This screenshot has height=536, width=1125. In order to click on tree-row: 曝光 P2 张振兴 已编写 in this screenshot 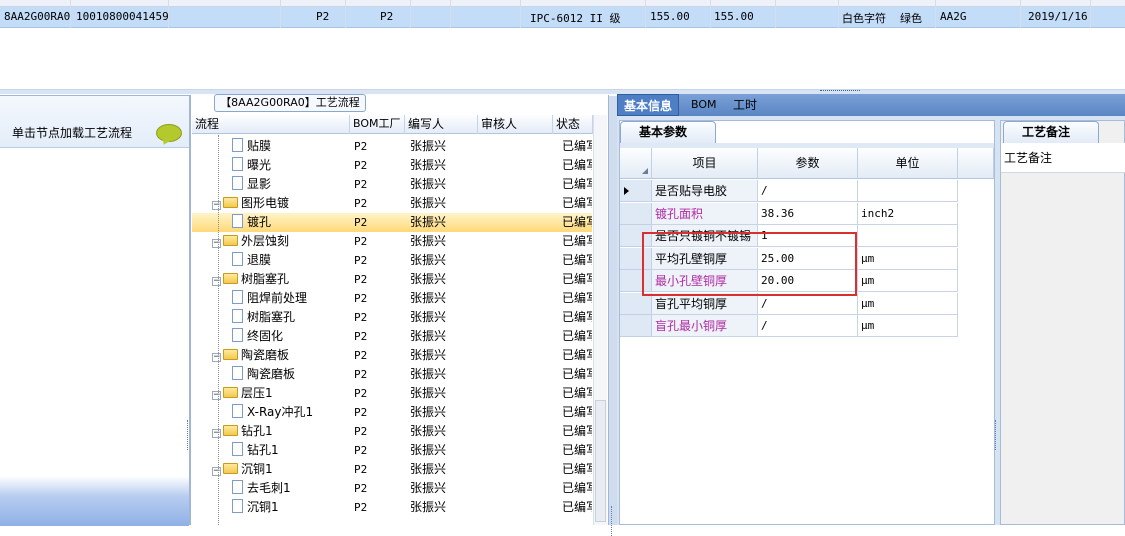, I will do `click(392, 165)`.